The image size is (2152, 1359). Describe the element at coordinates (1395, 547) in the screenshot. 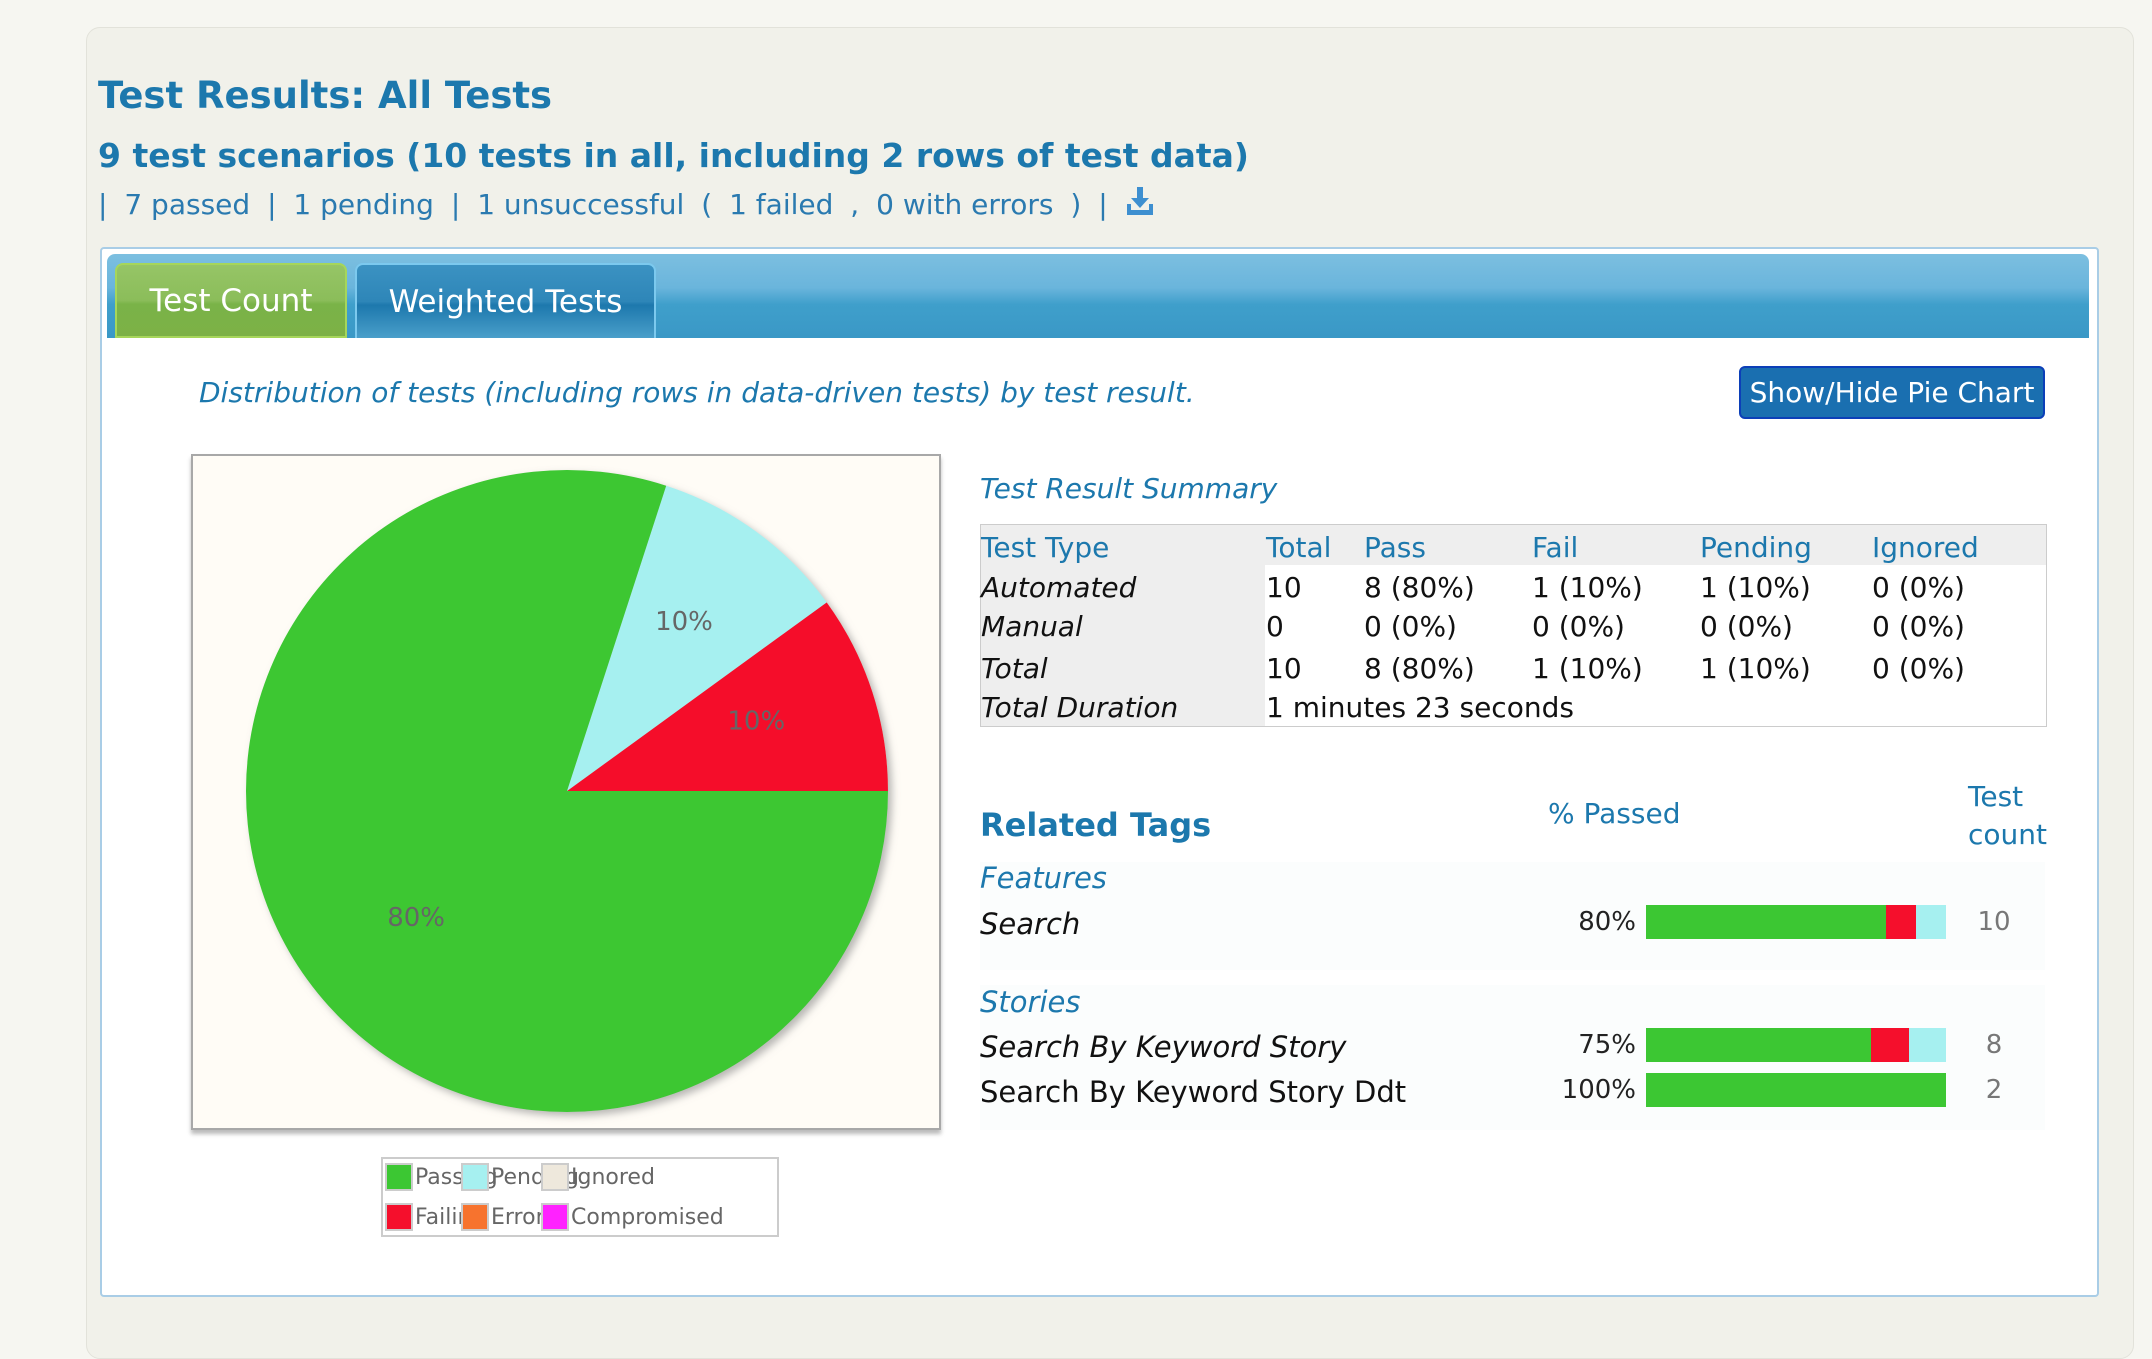

I see `column-header: Pass` at that location.